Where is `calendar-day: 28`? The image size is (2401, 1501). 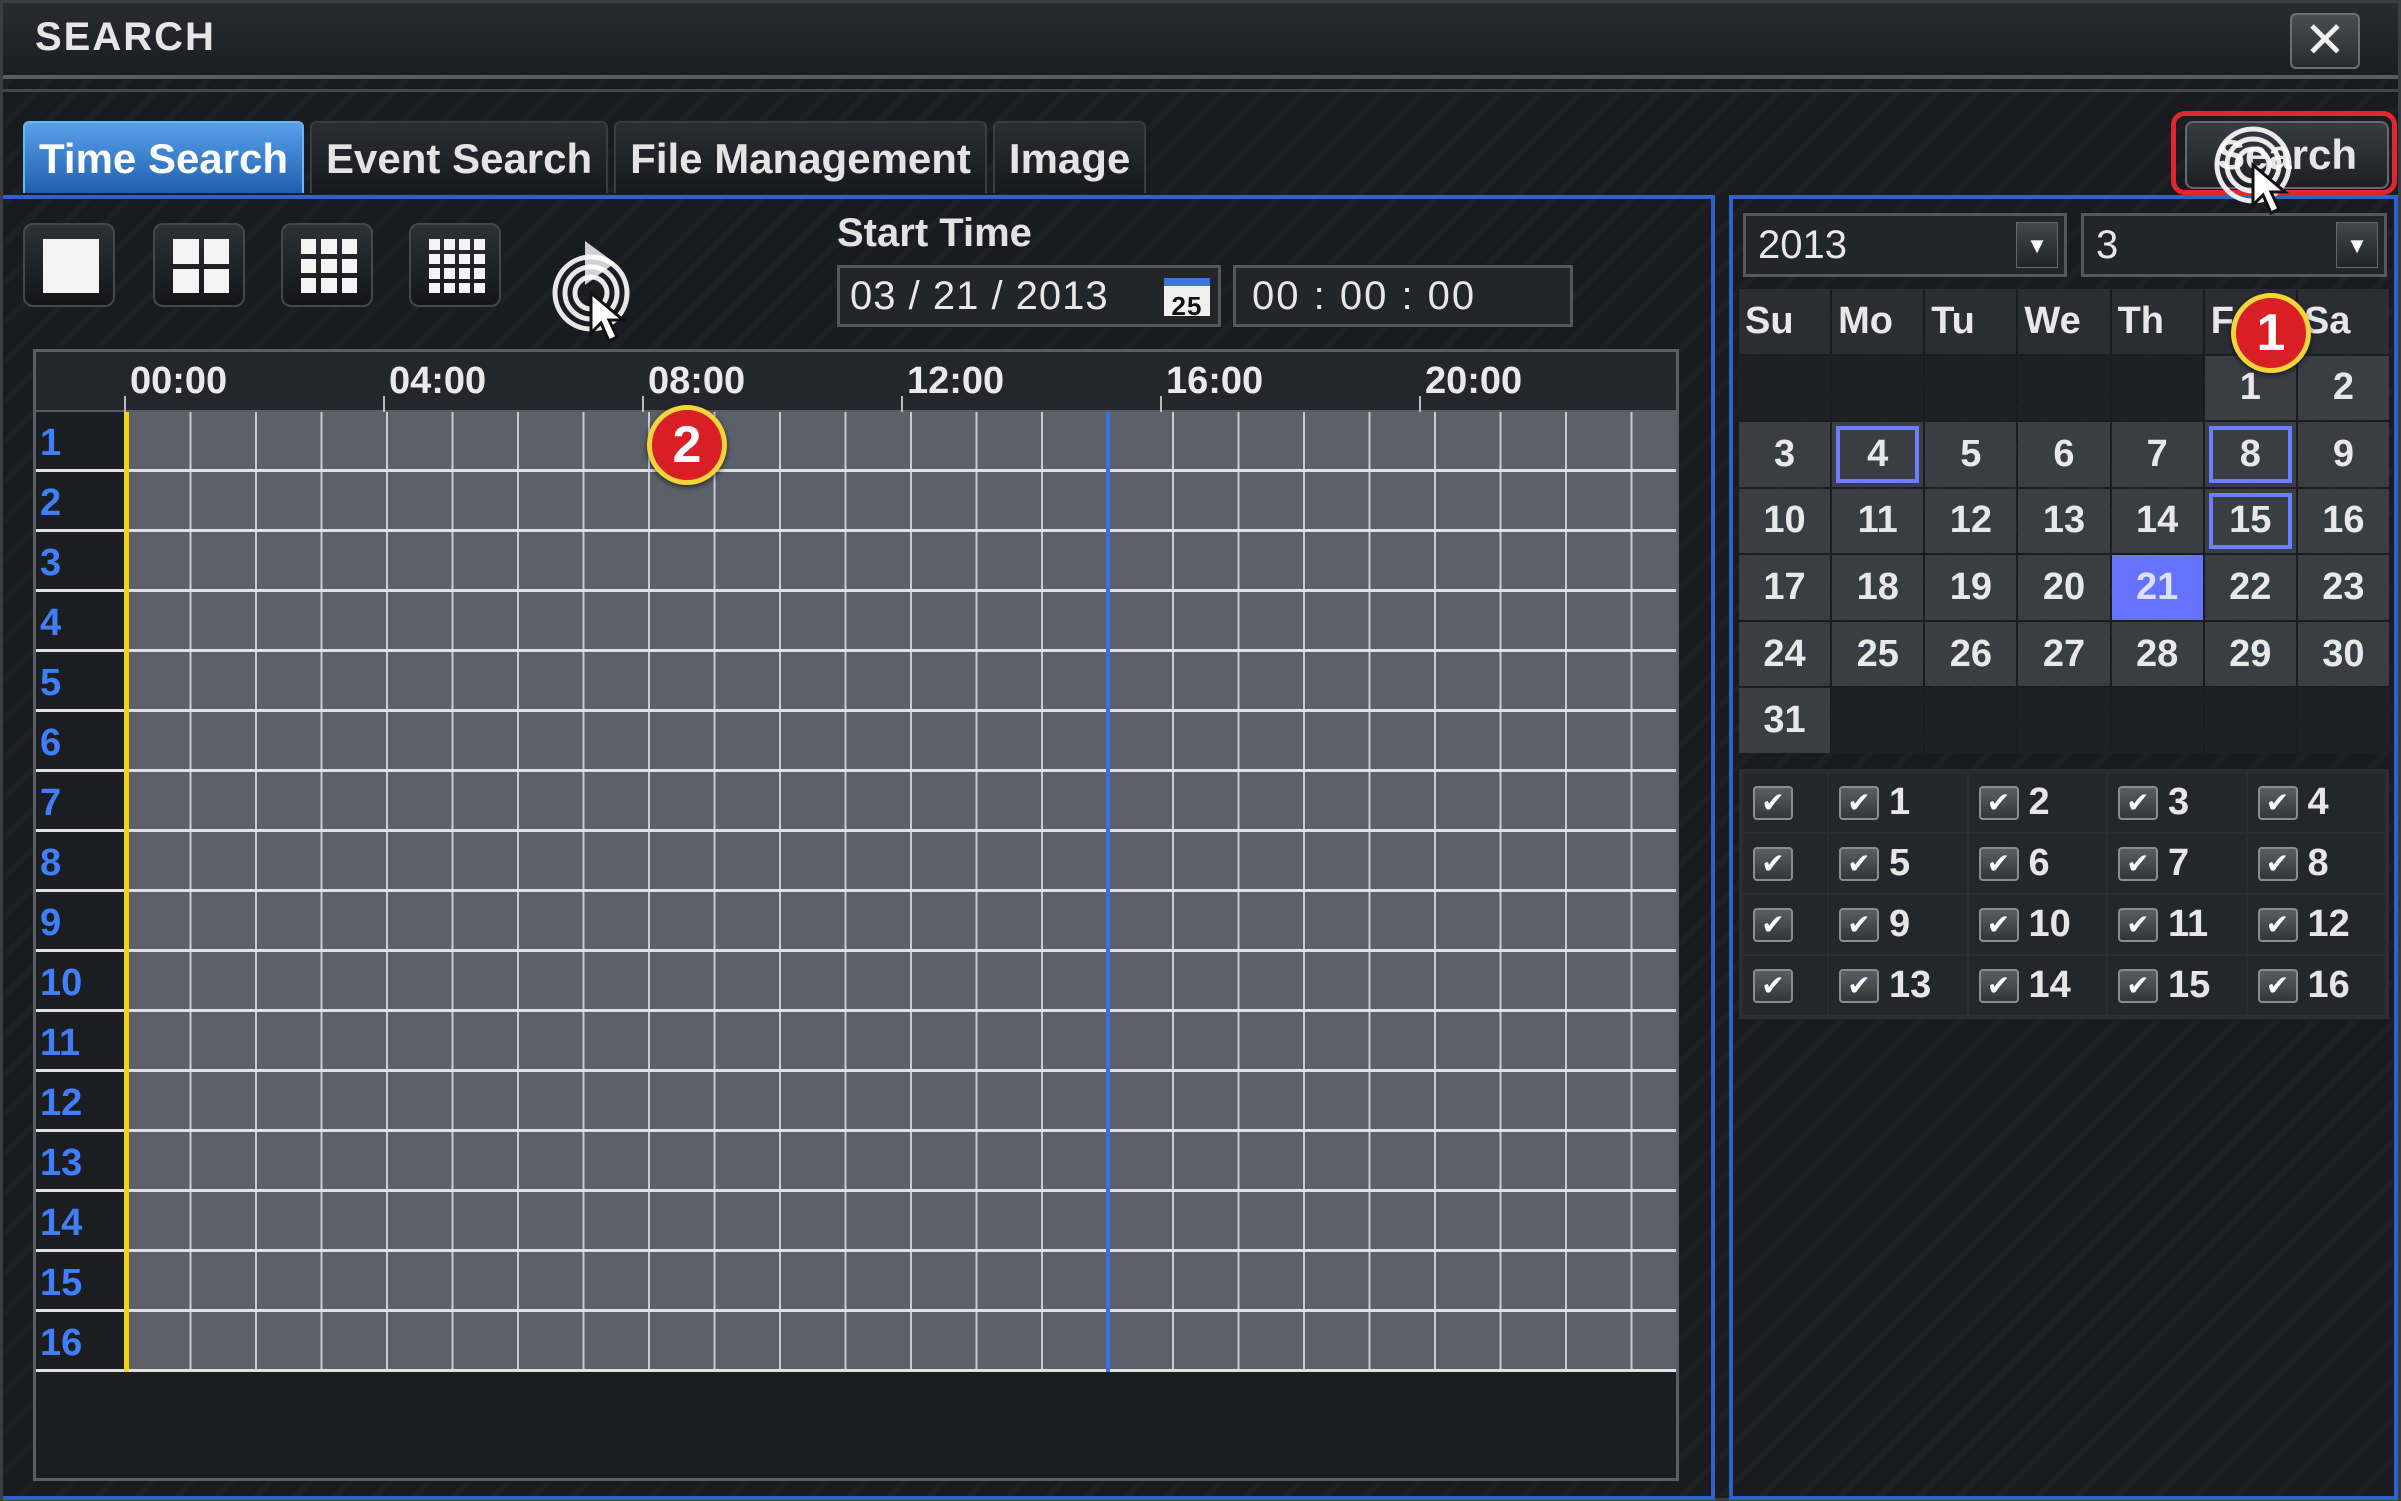
calendar-day: 28 is located at coordinates (2157, 654).